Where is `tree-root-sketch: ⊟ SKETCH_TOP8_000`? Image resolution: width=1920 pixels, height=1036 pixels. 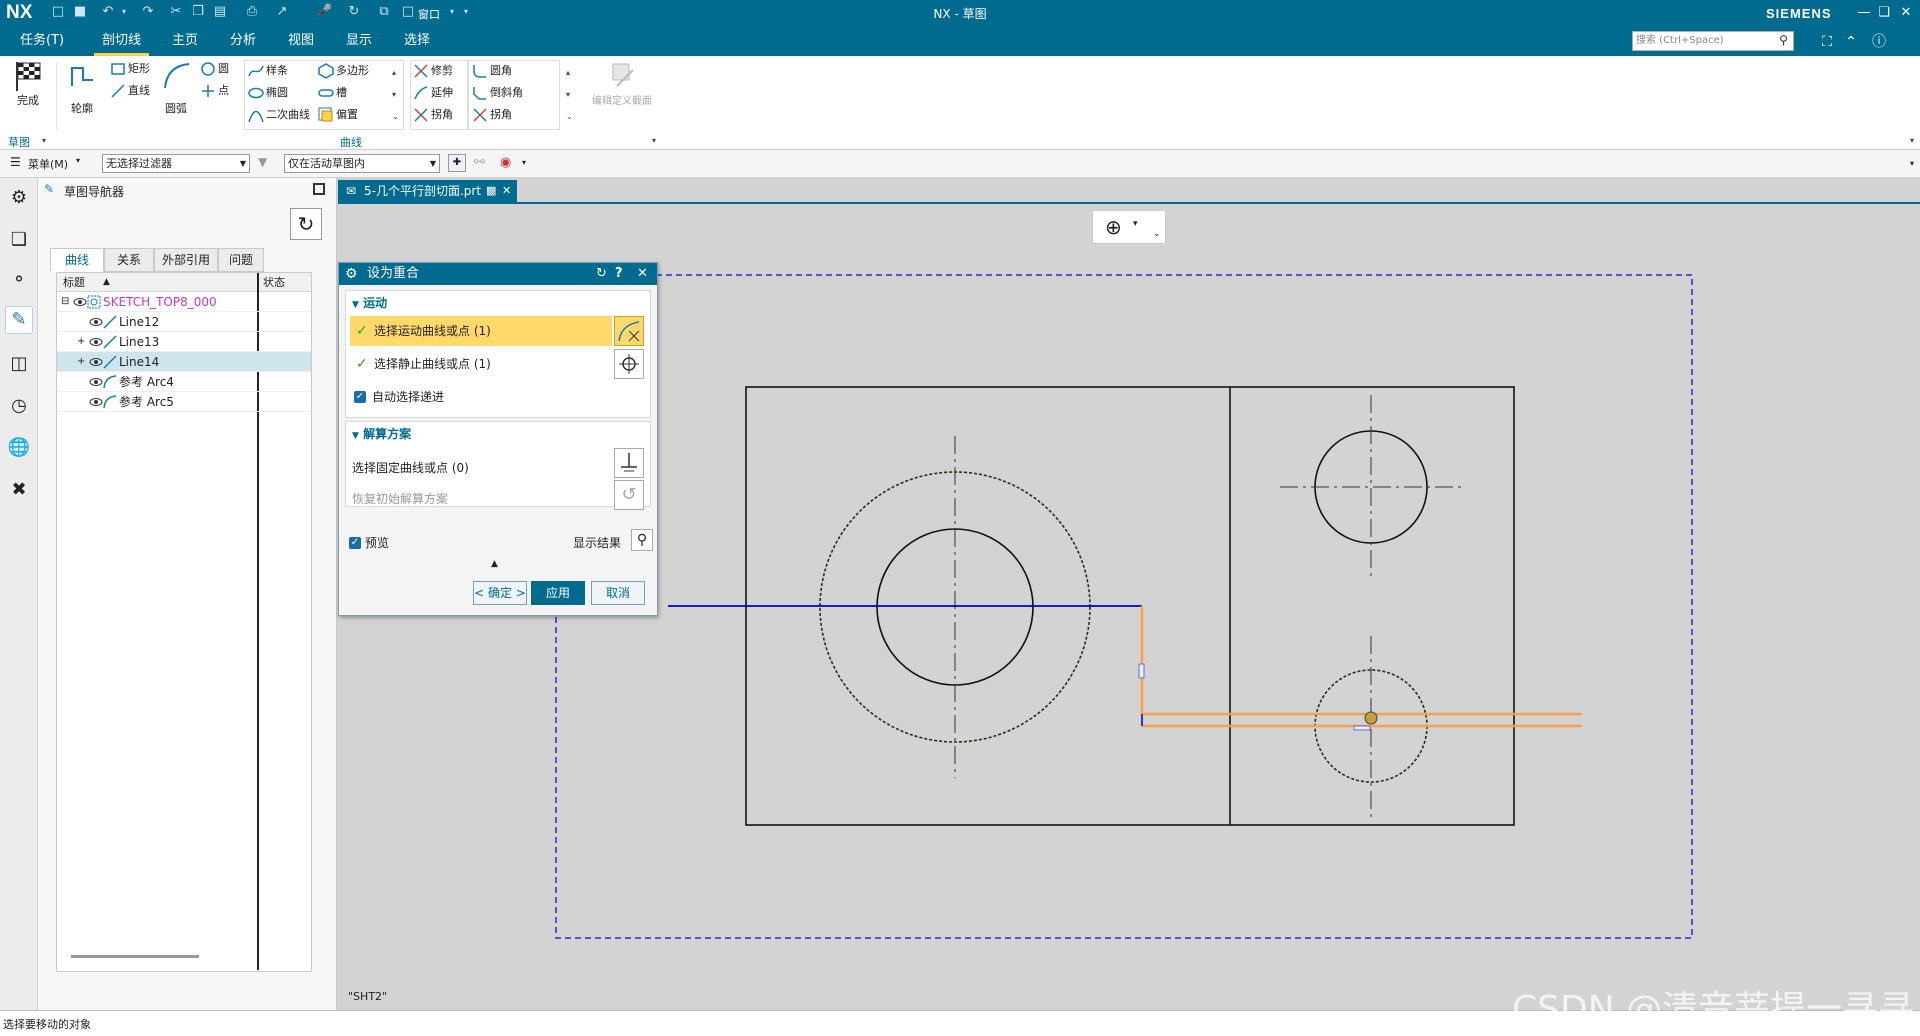
tree-root-sketch: ⊟ SKETCH_TOP8_000 is located at coordinates (184, 302).